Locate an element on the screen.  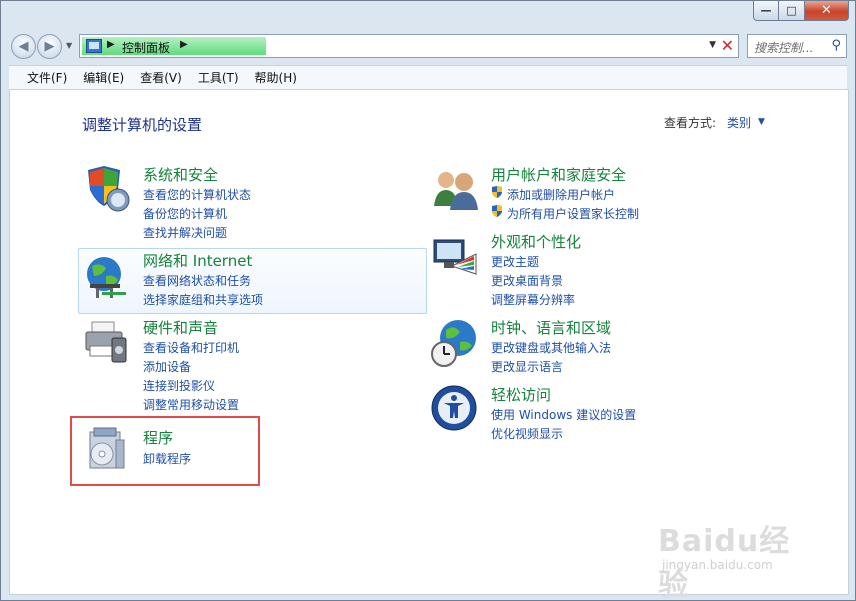
breadcrumb-control-panel: 控制面板 is located at coordinates (146, 47).